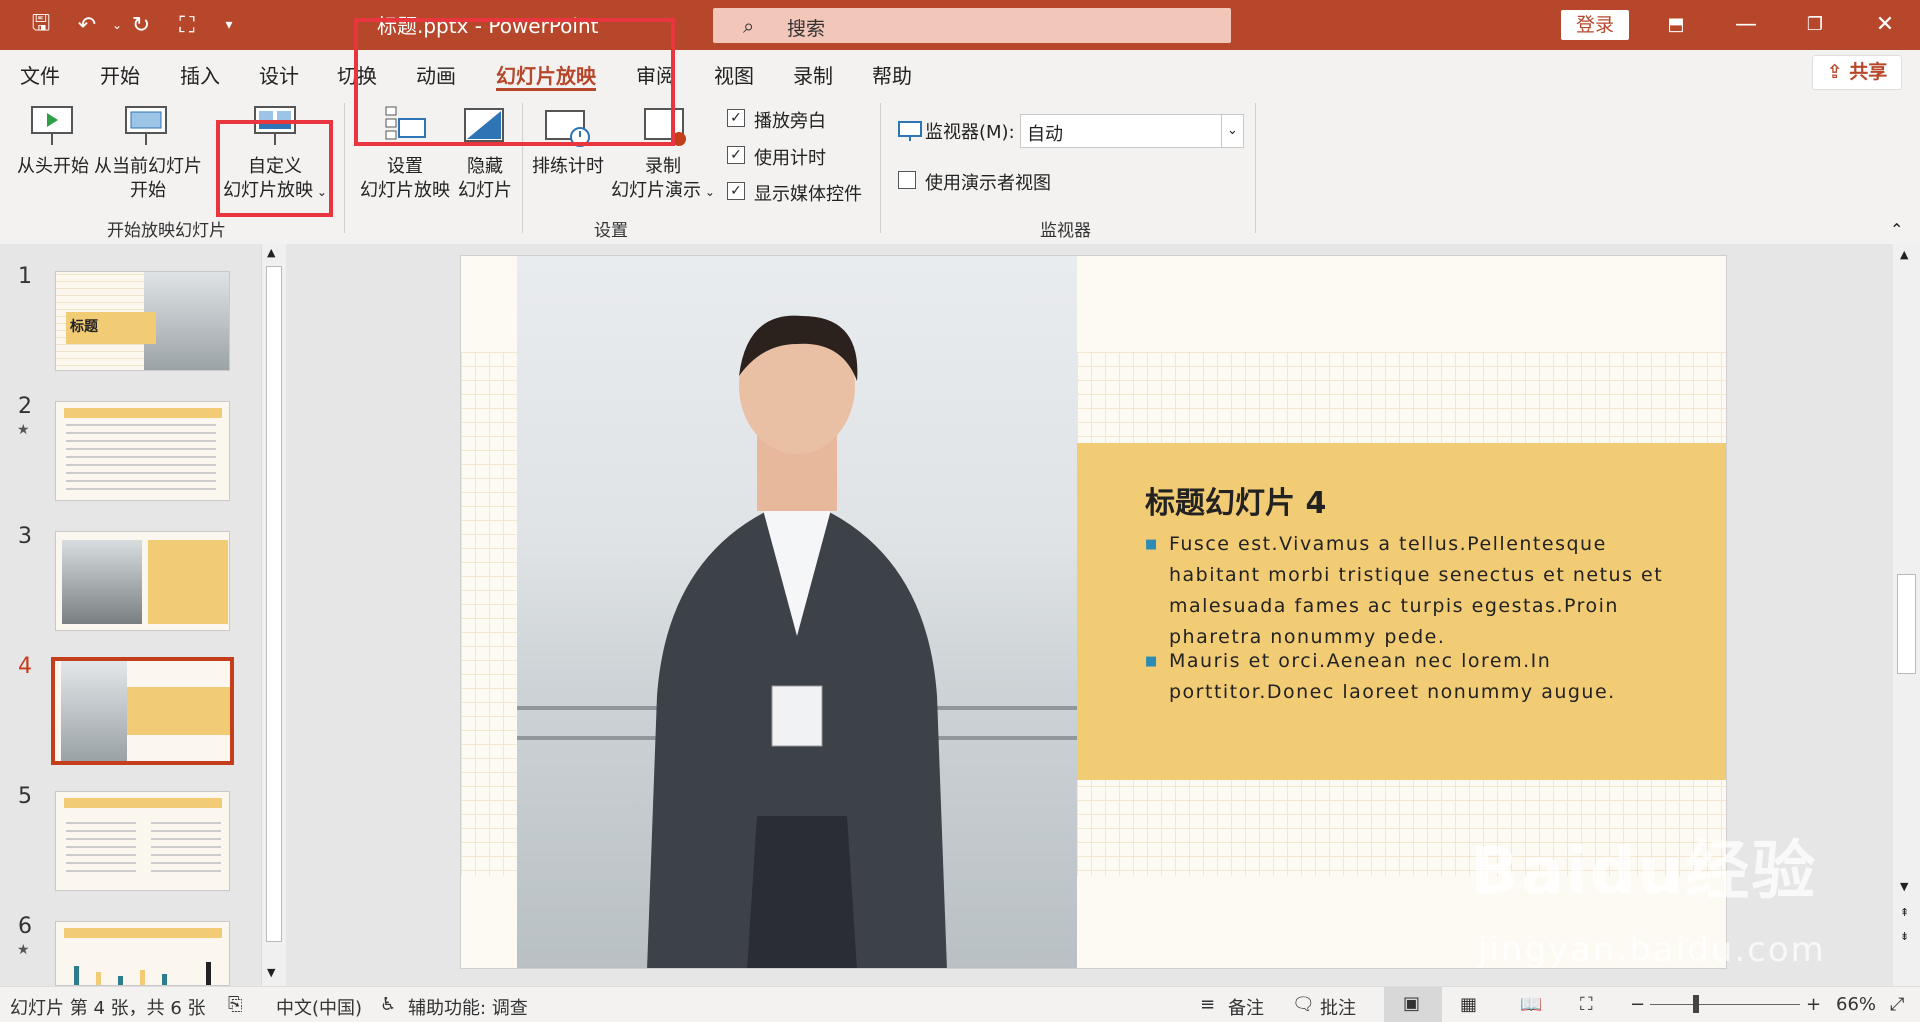  I want to click on previous-slide-icon: ⇞, so click(1904, 912).